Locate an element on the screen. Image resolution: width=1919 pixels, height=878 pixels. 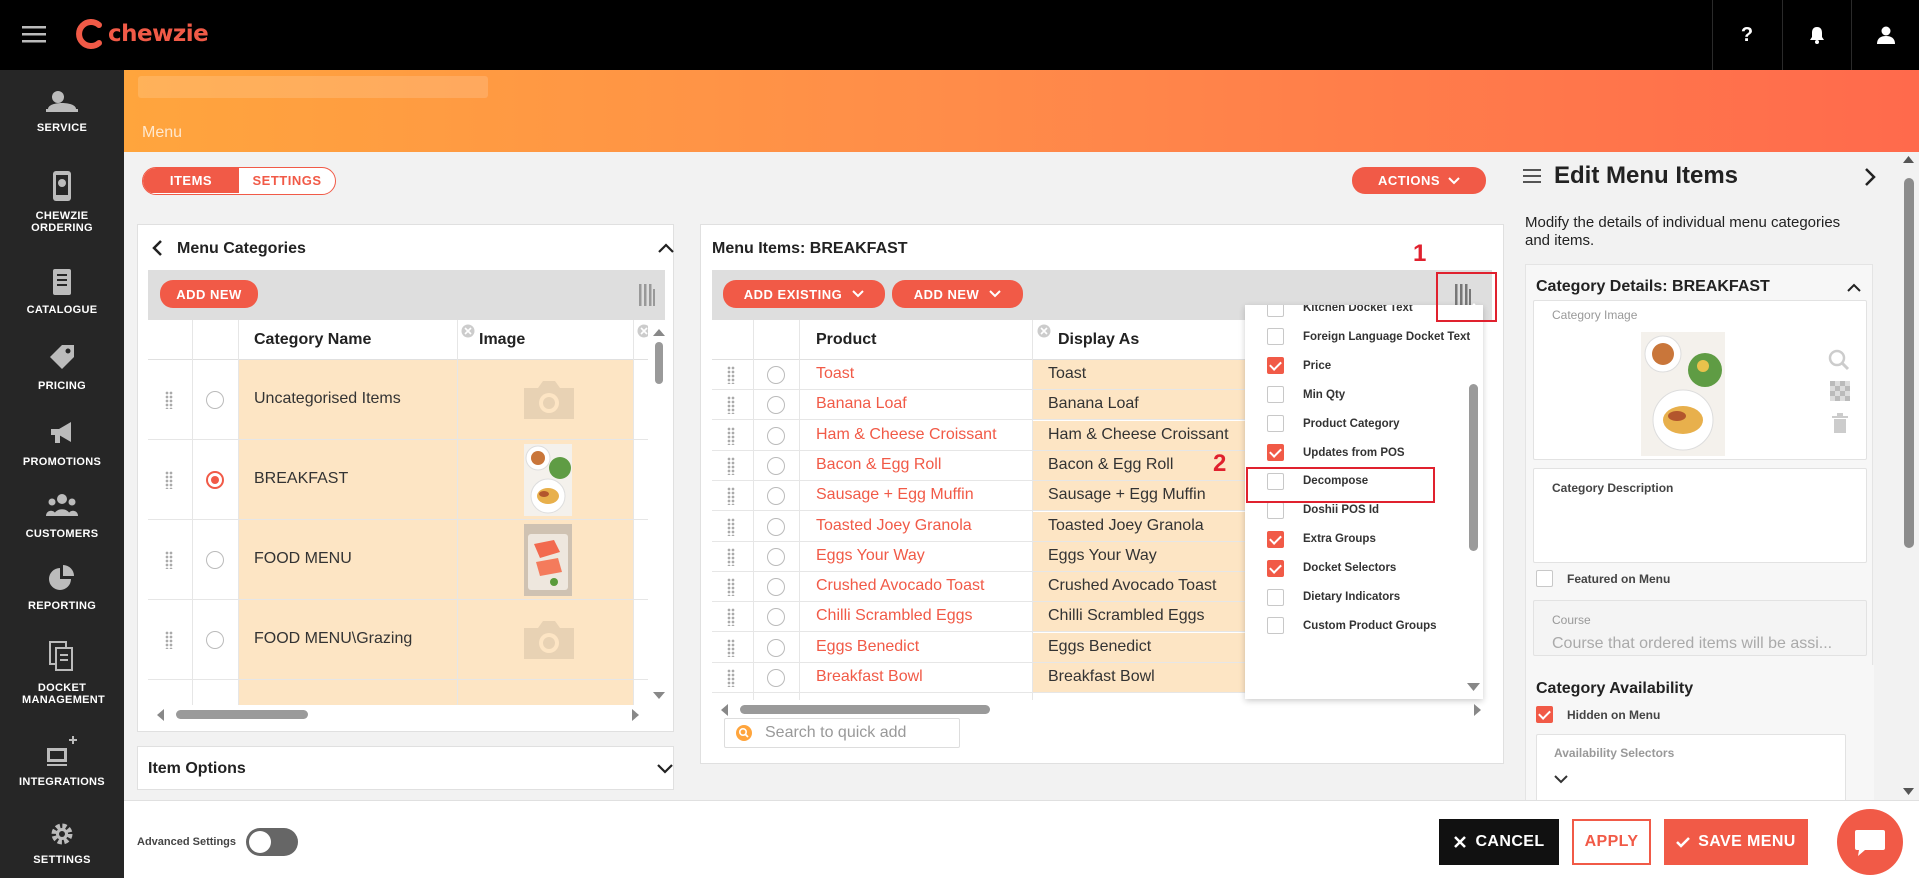
table-row: Uncategorised Items is located at coordinates (398, 400).